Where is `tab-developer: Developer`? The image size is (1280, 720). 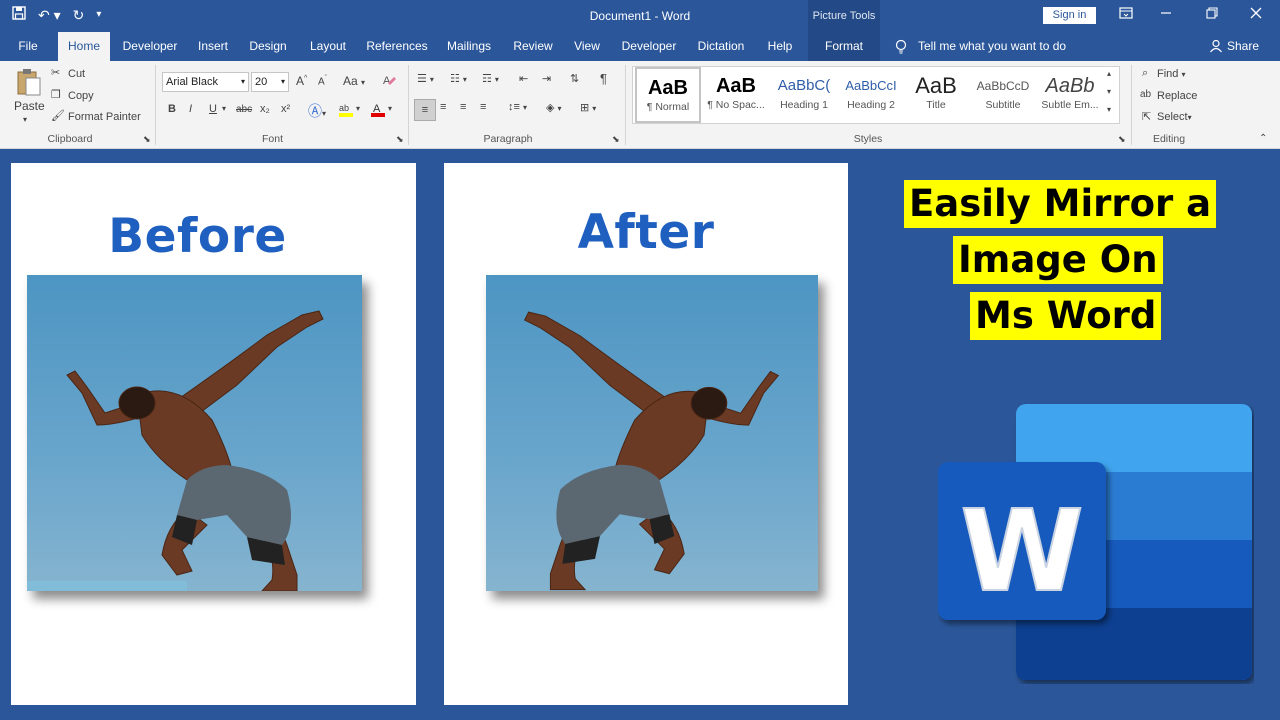
tab-developer: Developer is located at coordinates (150, 46).